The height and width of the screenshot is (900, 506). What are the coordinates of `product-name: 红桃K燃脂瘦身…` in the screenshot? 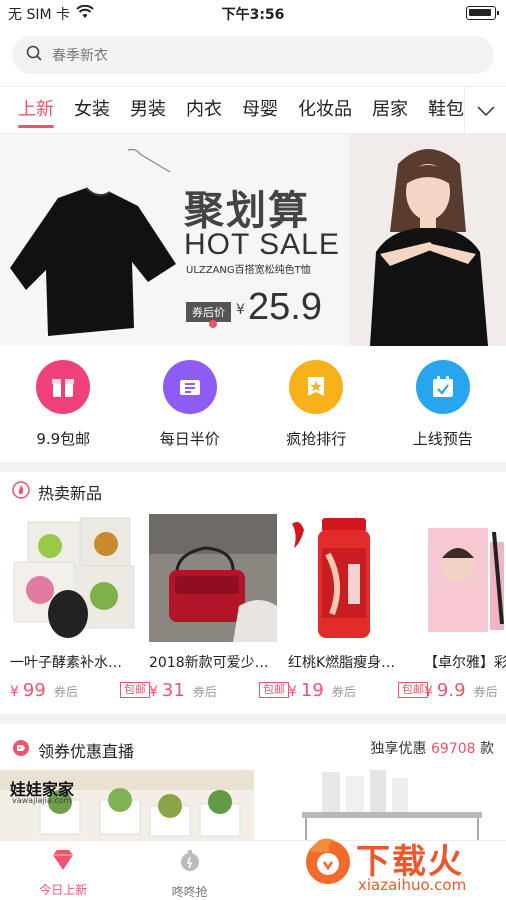 It's located at (342, 663).